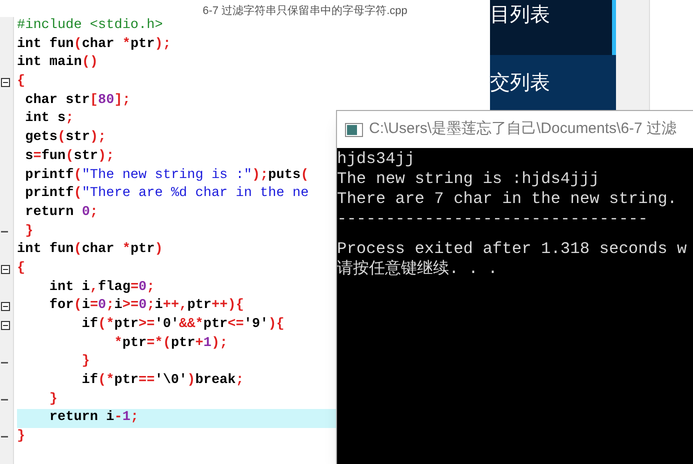  I want to click on console-title: C:\Users\是墨莲忘了自己\Documents\6-7 过滤, so click(523, 129).